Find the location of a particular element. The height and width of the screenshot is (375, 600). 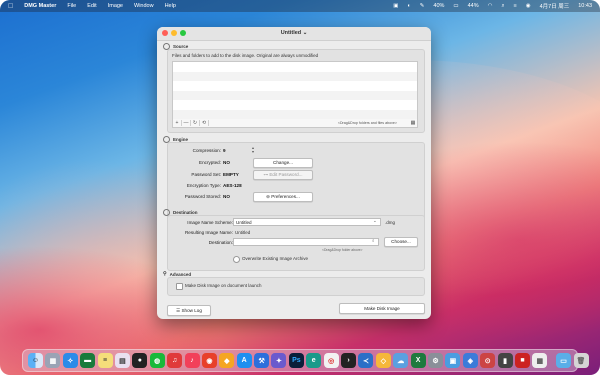

destination-field is located at coordinates (306, 242).